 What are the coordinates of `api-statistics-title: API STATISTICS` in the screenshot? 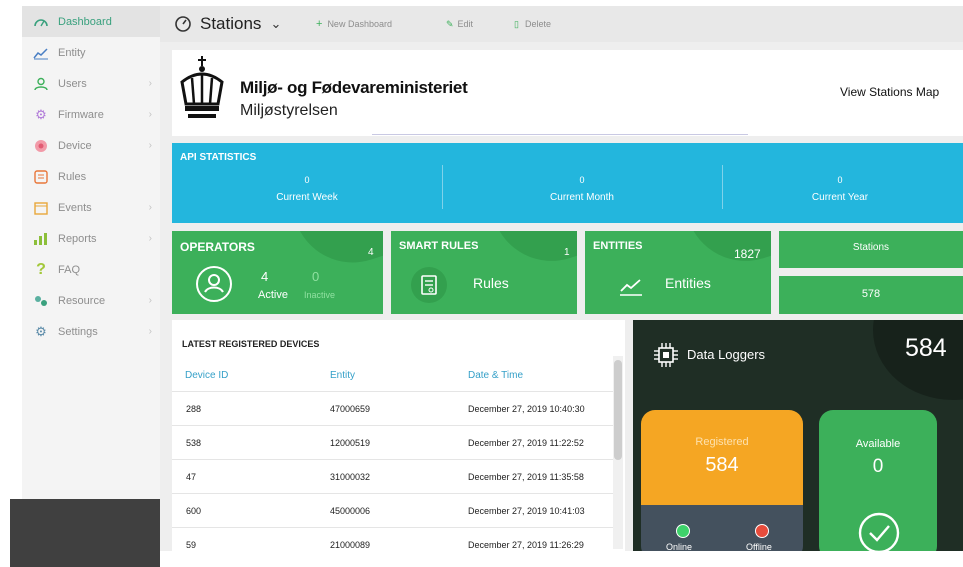 It's located at (218, 157).